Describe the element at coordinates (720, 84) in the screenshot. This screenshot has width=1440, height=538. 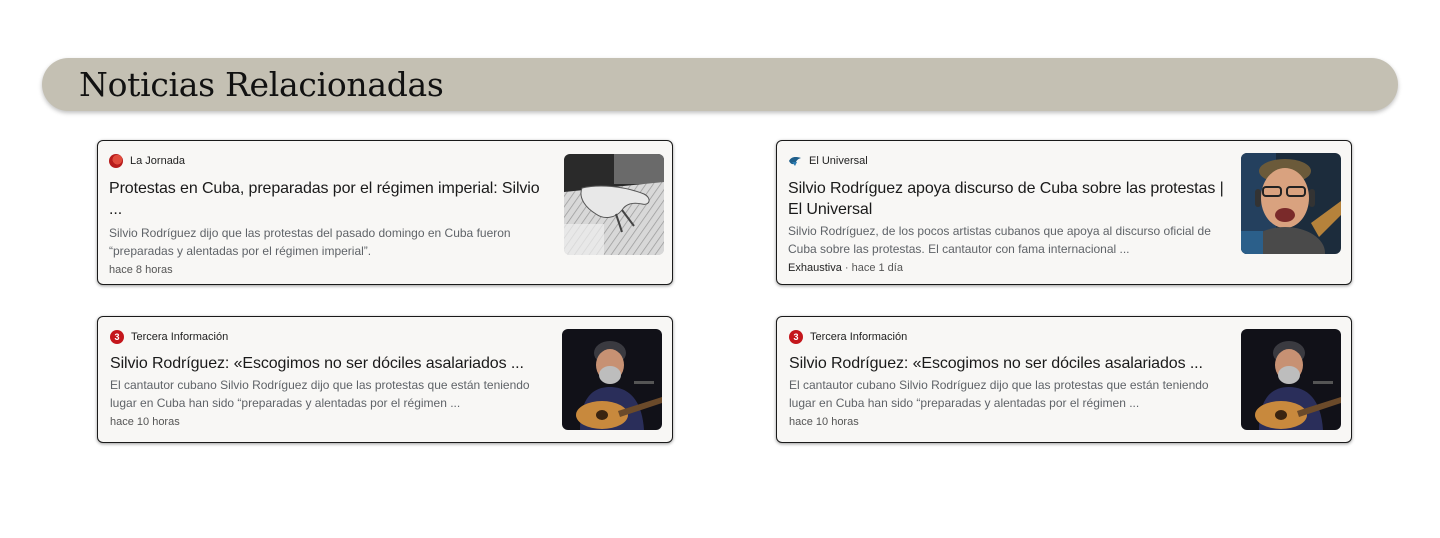
I see `related-news-header: Noticias Relacionadas` at that location.